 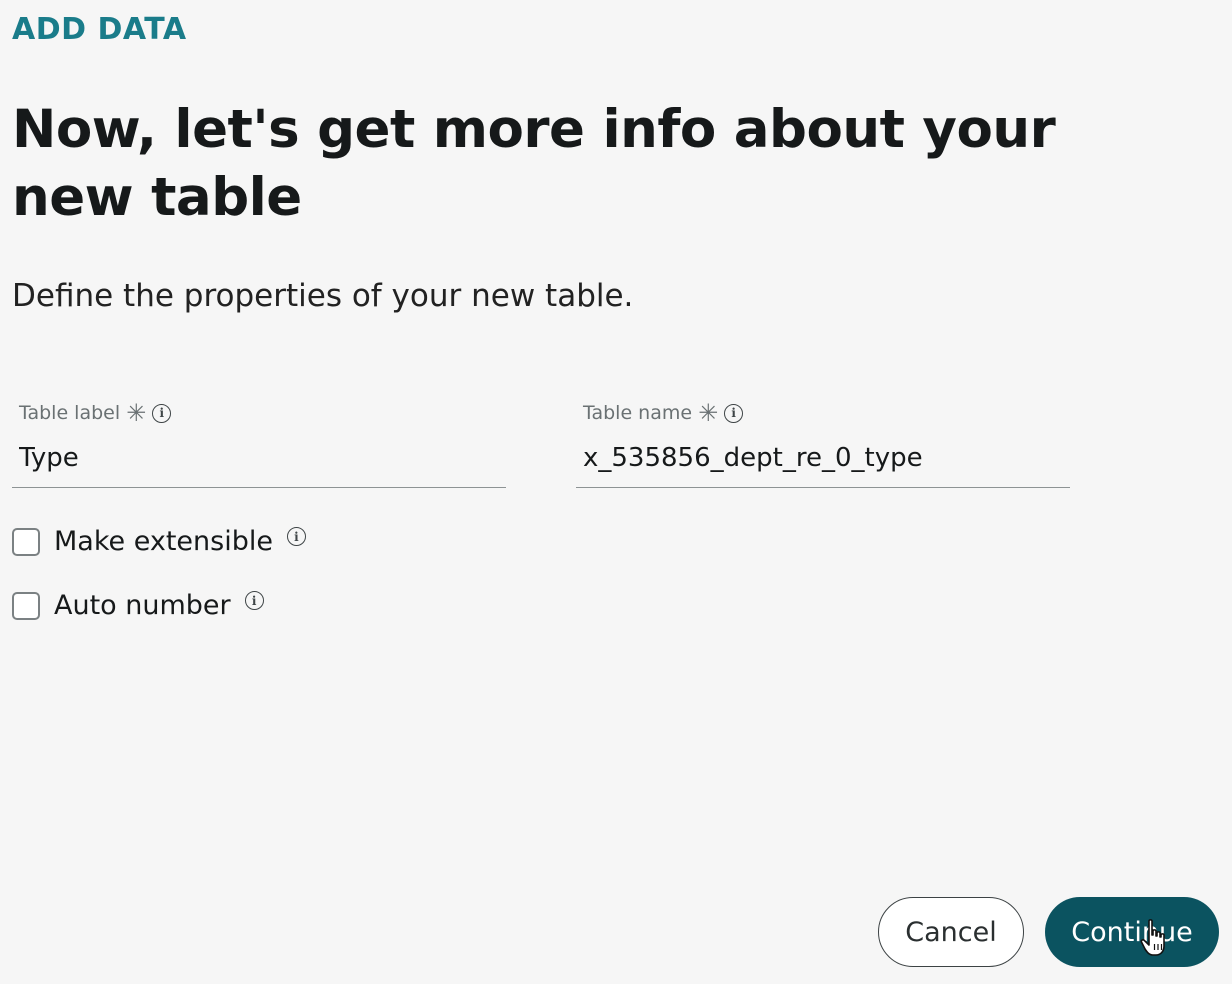 I want to click on eyebrow-title: ADD DATA, so click(x=99, y=29).